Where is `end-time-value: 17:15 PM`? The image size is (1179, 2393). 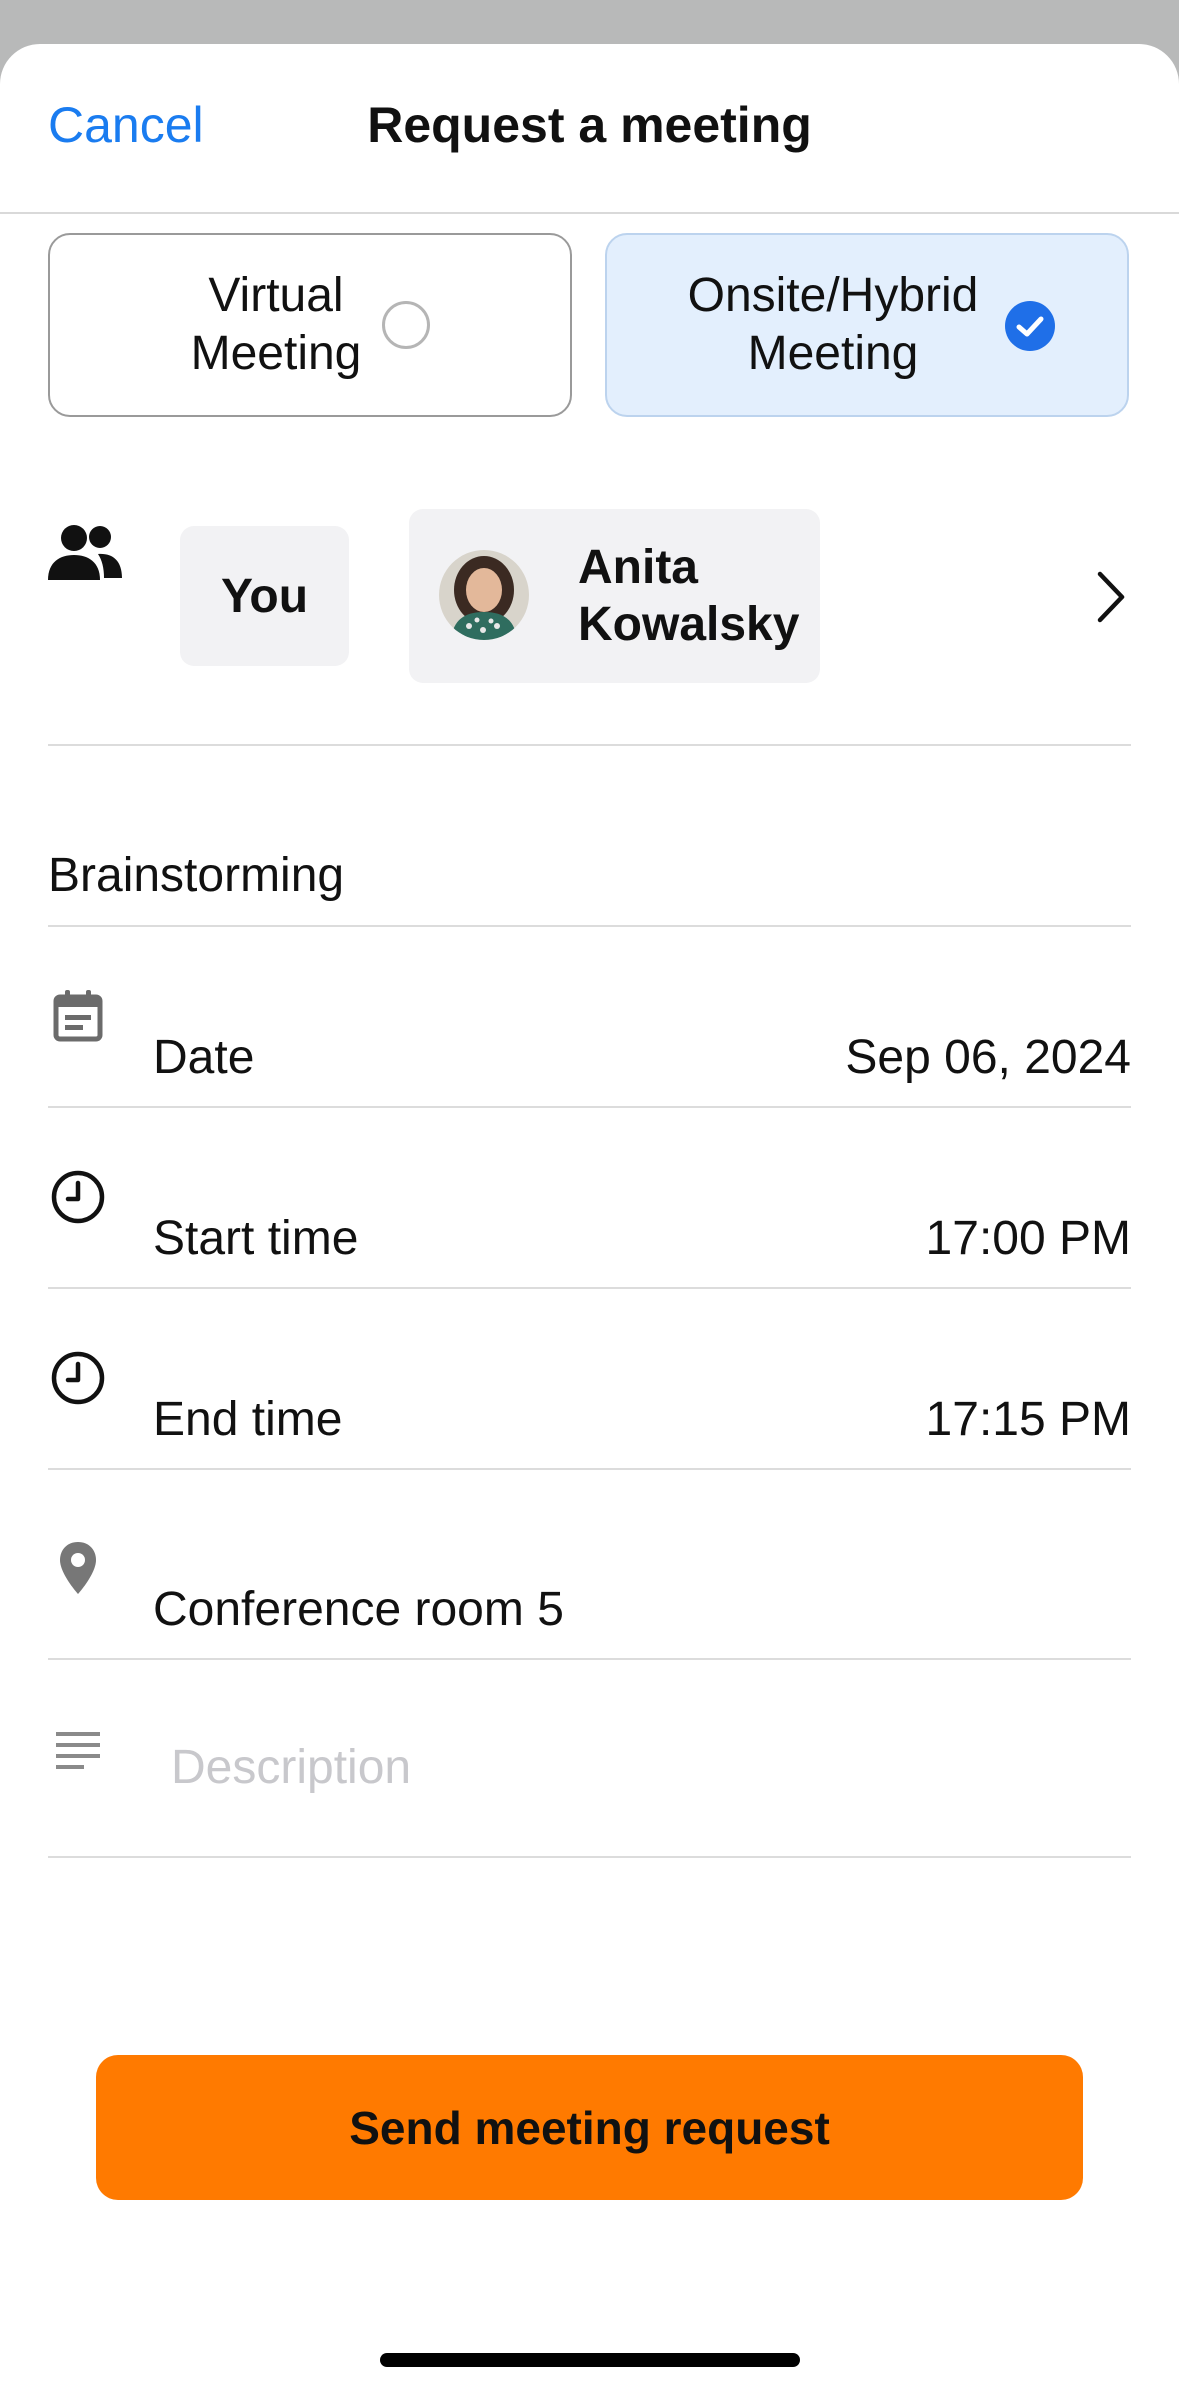 end-time-value: 17:15 PM is located at coordinates (1028, 1419).